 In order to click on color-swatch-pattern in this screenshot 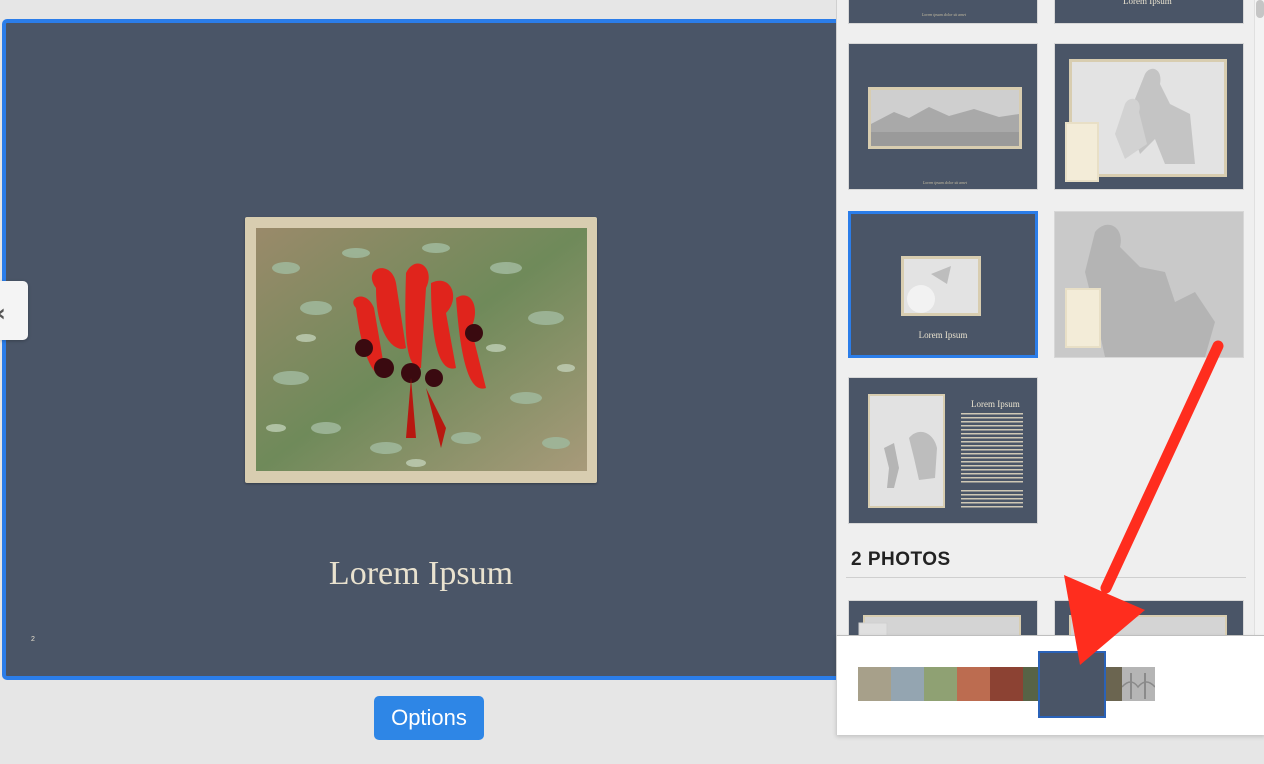, I will do `click(1138, 684)`.